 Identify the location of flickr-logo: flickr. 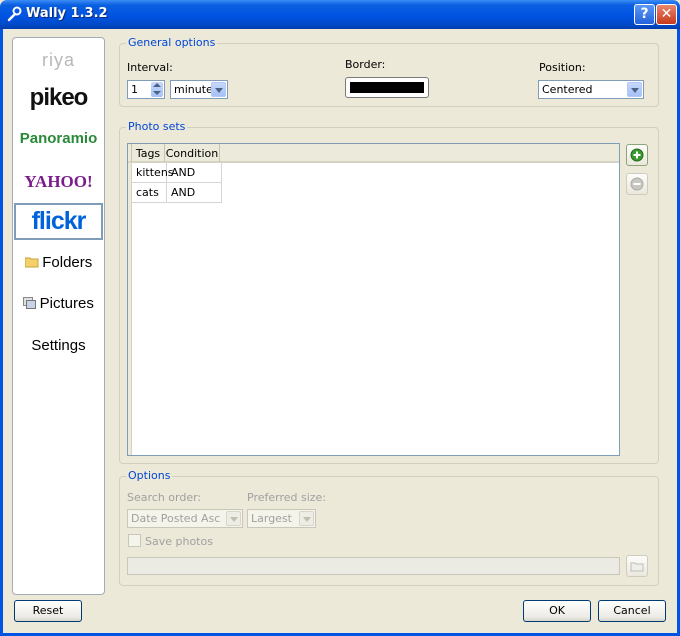
(59, 221).